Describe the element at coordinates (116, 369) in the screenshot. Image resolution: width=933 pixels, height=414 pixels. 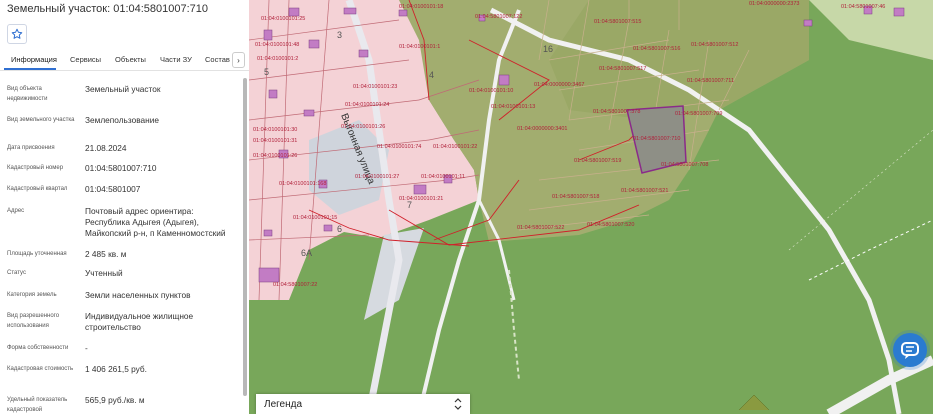
I see `field-value: 1 406 261,5 руб.` at that location.